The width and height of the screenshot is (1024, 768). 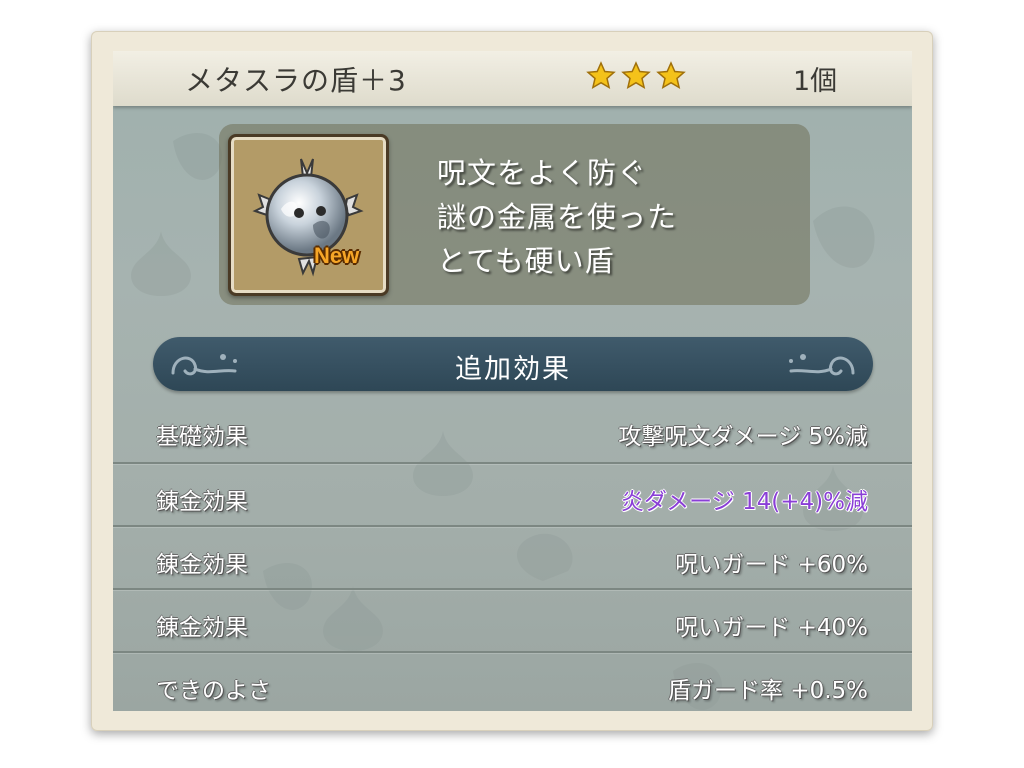 I want to click on effect-row: 錬金効果 呪いガード +60%, so click(x=512, y=556).